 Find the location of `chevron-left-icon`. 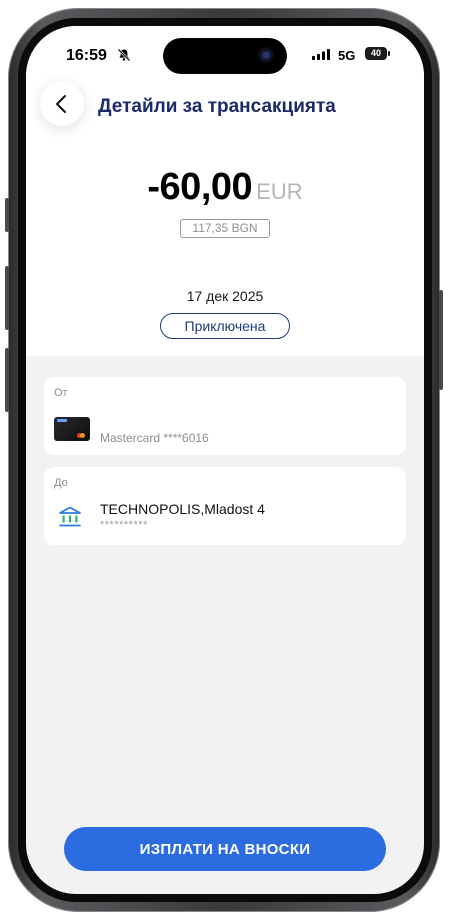

chevron-left-icon is located at coordinates (61, 104).